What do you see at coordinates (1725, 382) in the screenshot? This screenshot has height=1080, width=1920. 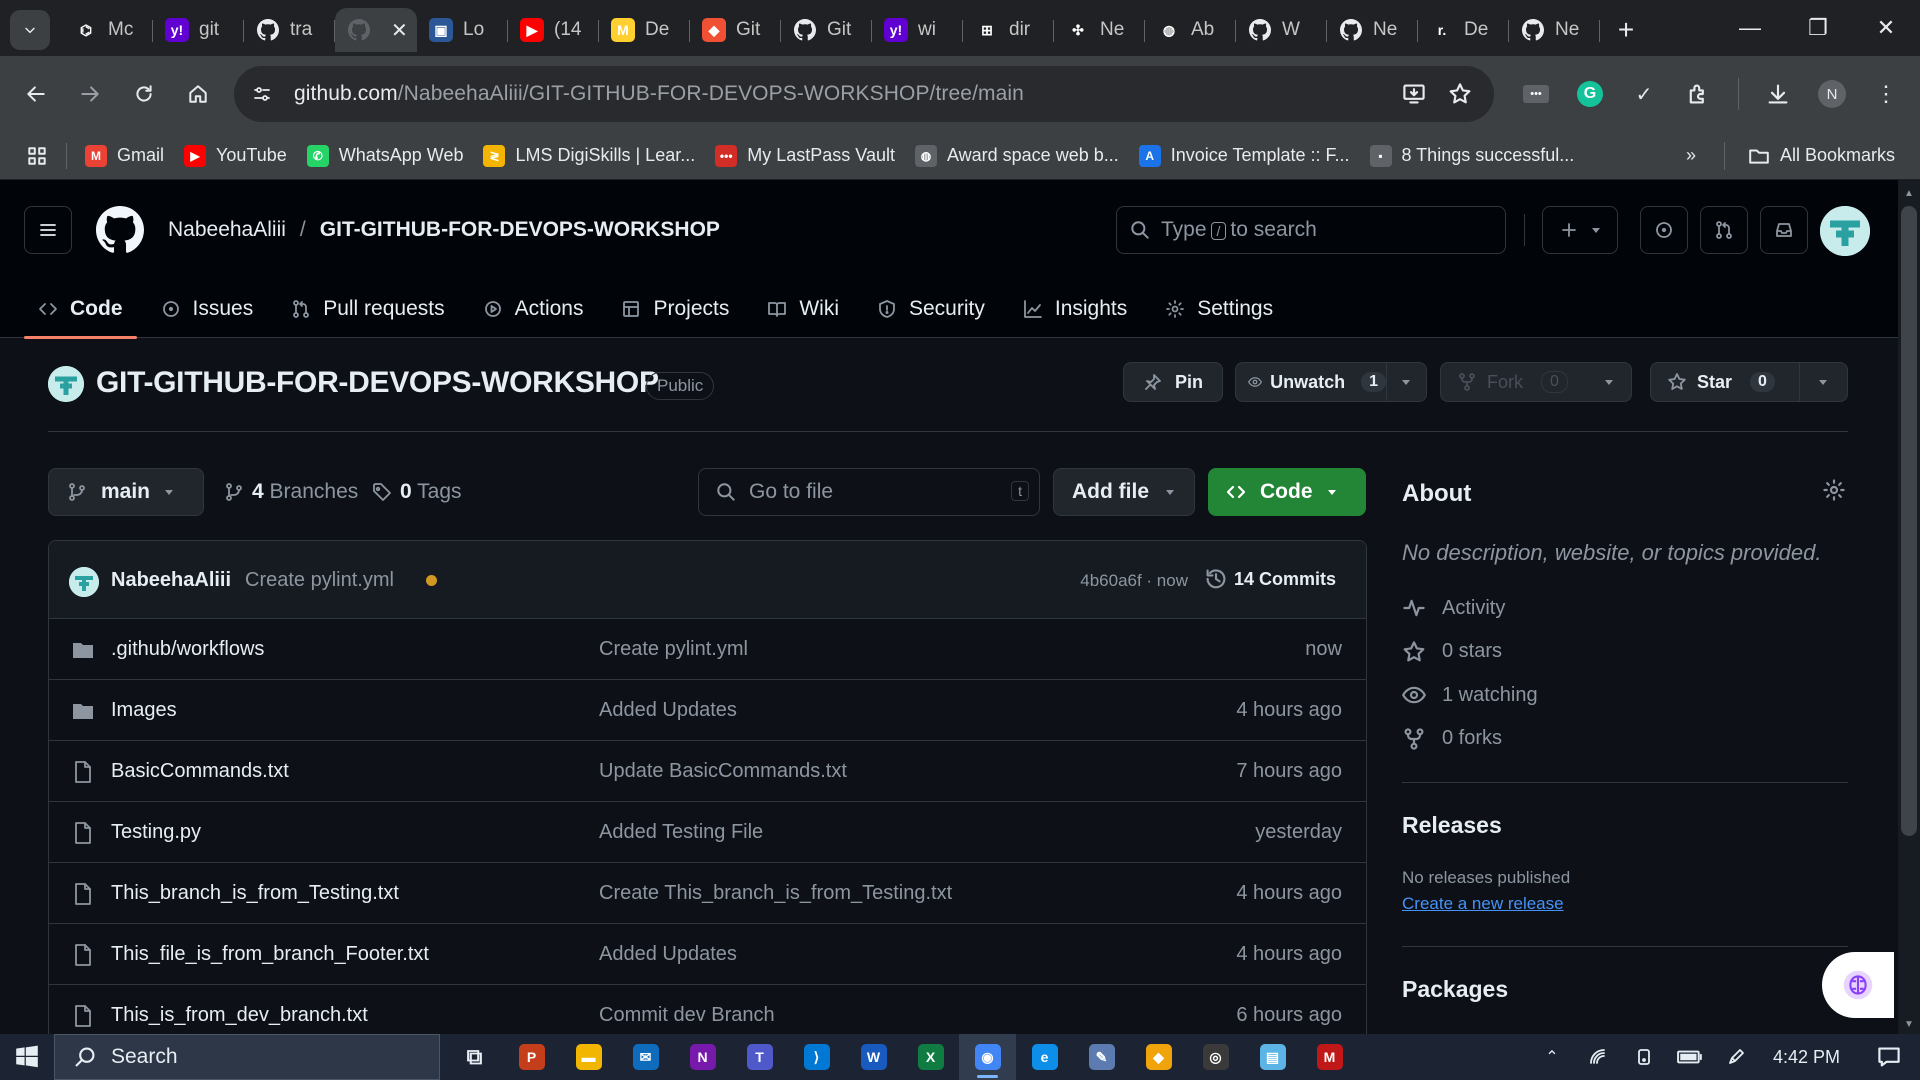 I see `star-button: Star 0` at bounding box center [1725, 382].